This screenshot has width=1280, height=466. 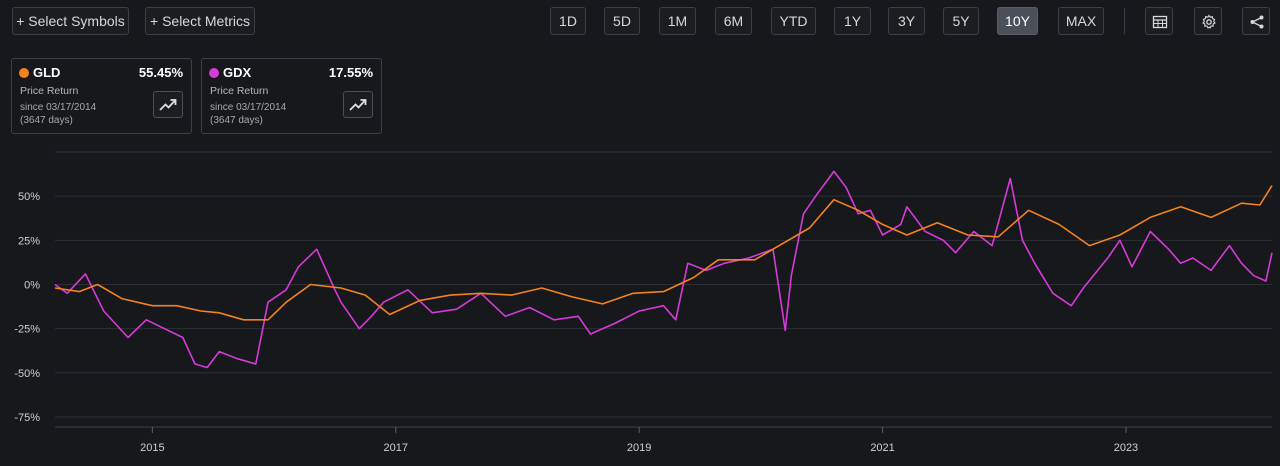 What do you see at coordinates (29, 197) in the screenshot?
I see `y-tick-label: 50%` at bounding box center [29, 197].